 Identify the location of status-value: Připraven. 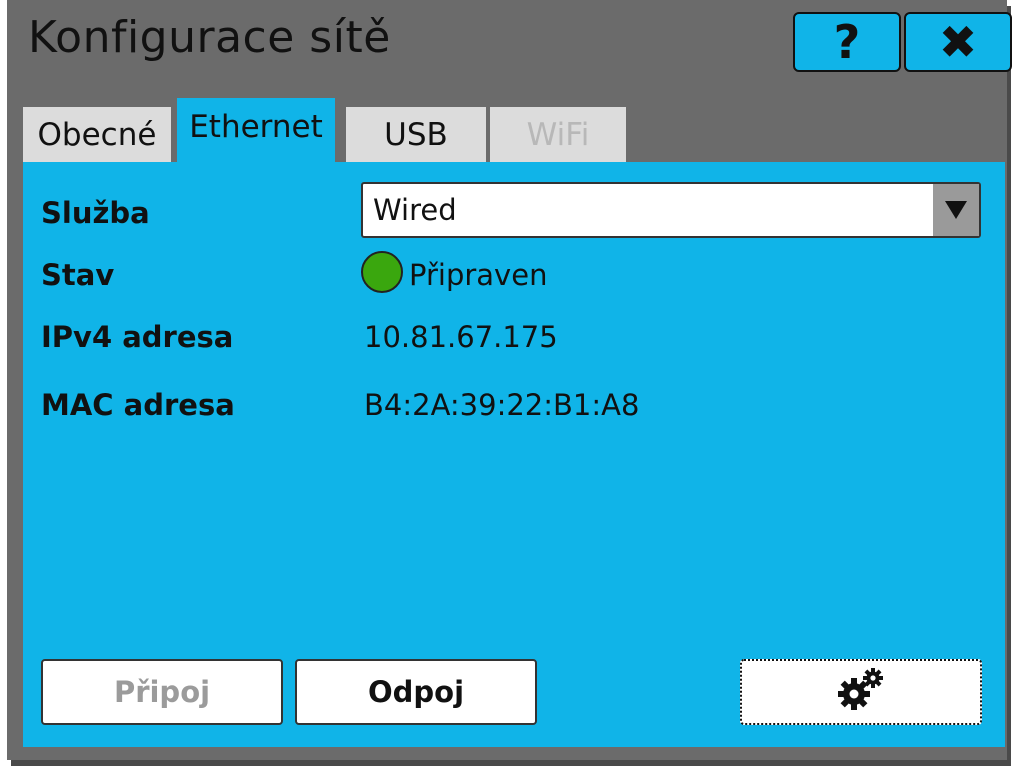
(478, 275).